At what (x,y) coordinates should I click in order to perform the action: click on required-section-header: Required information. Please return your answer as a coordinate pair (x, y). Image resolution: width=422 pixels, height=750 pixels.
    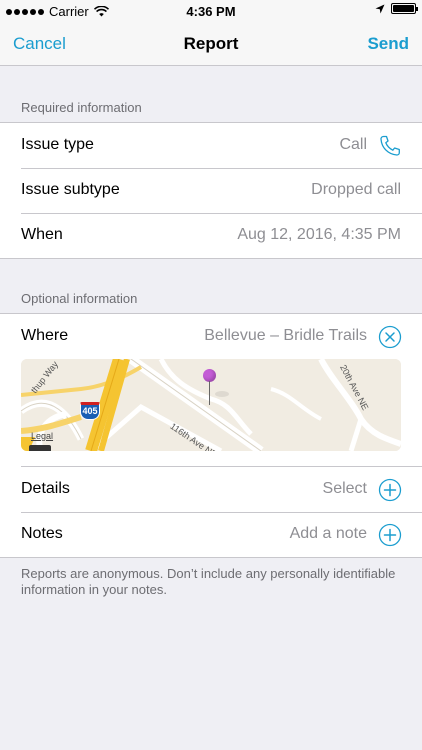
    Looking at the image, I should click on (81, 107).